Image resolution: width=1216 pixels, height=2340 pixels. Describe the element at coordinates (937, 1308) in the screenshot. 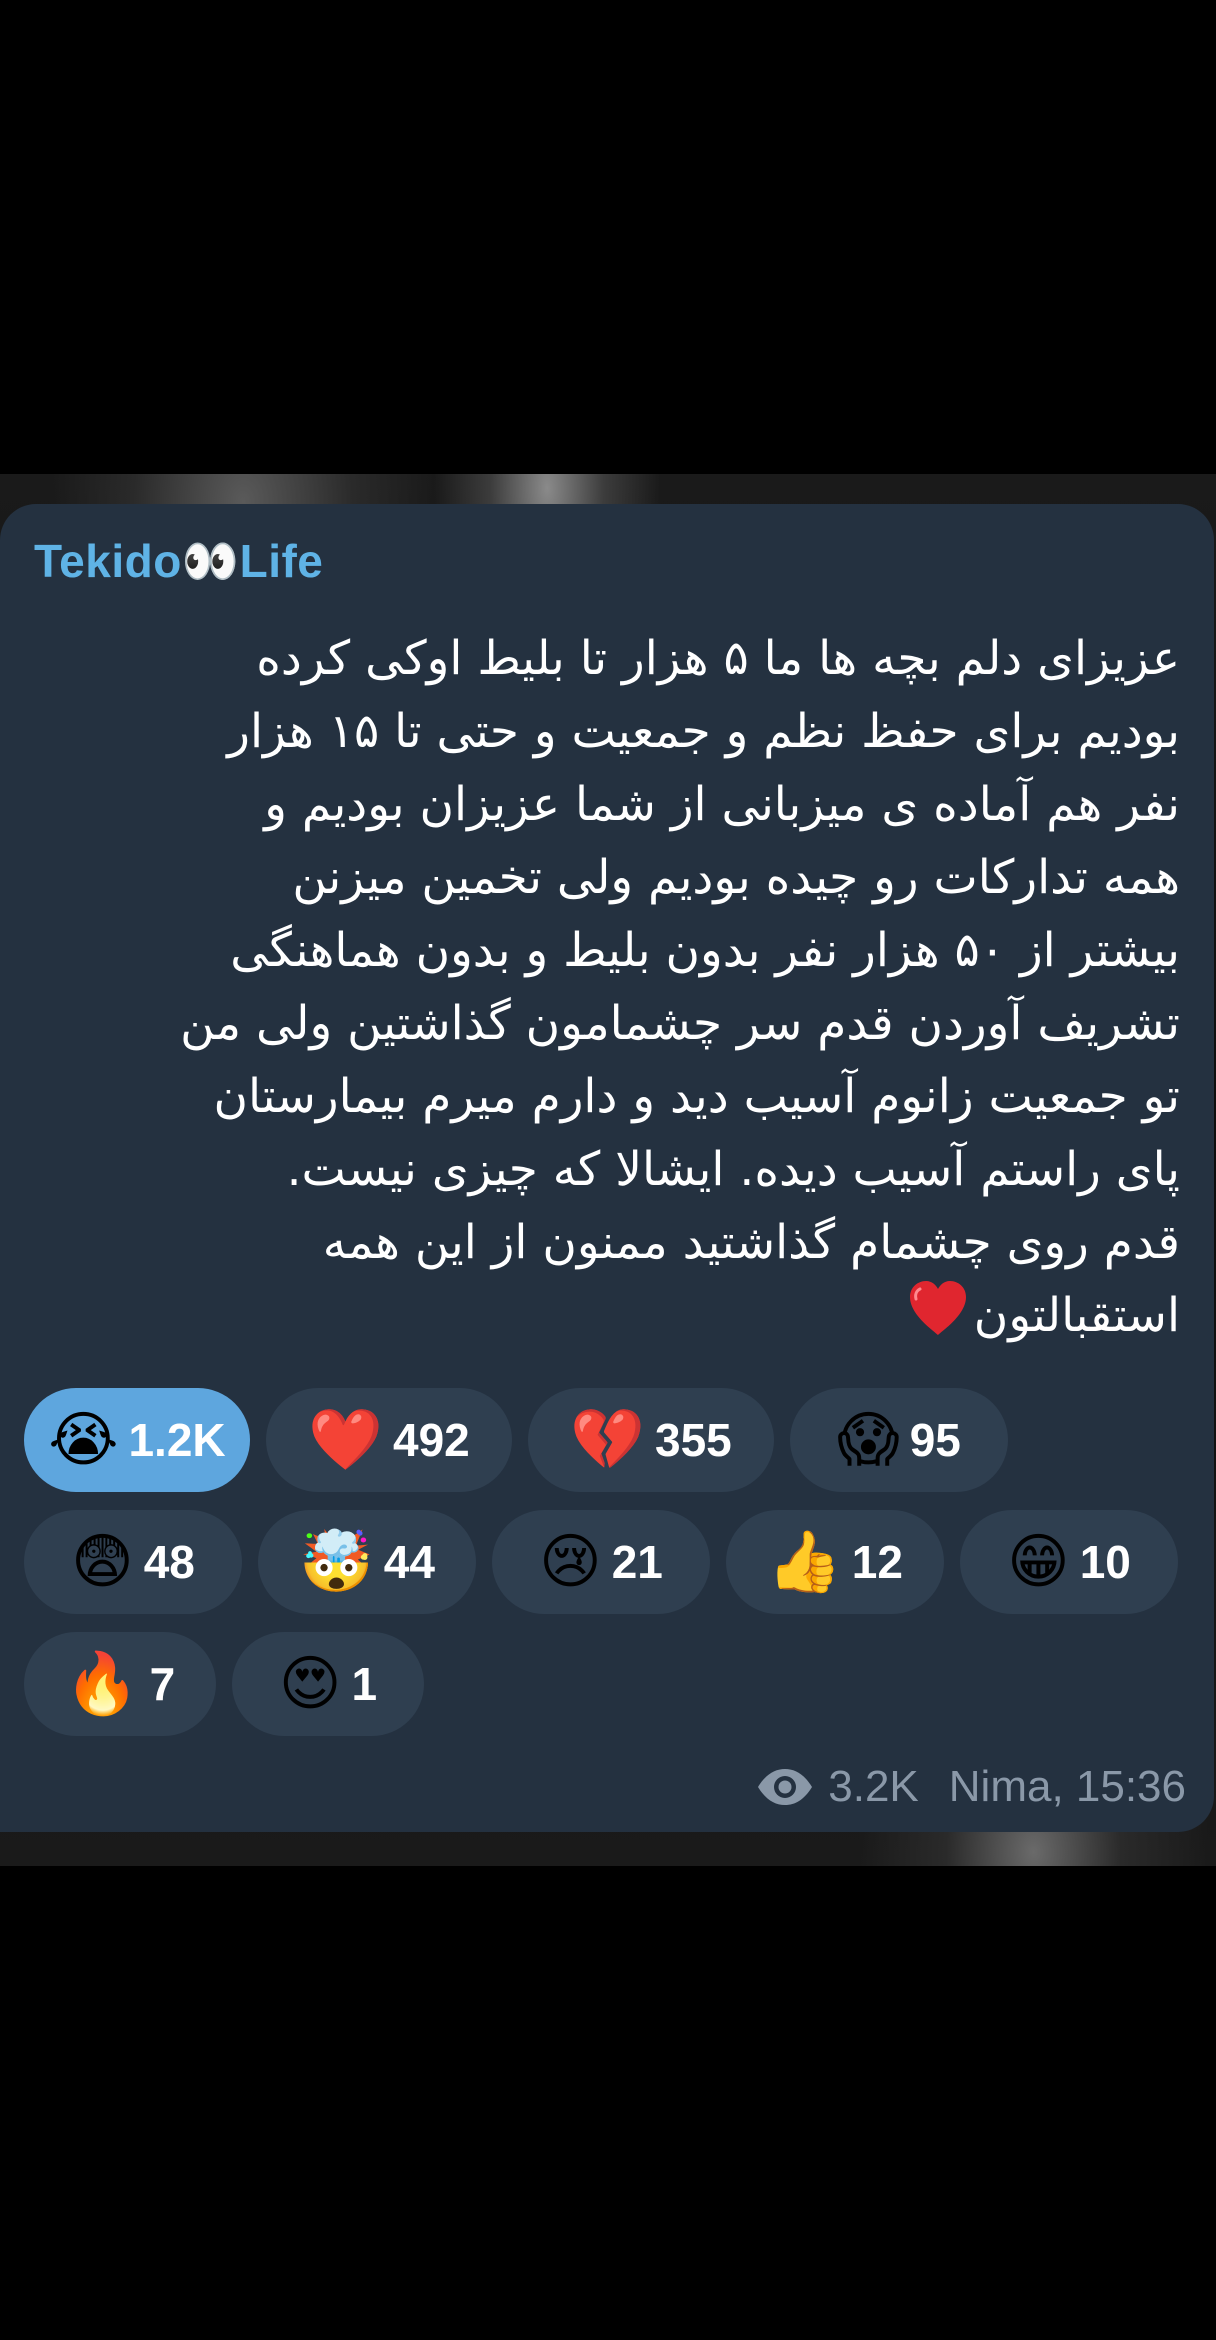

I see `heart-emoji-icon` at that location.